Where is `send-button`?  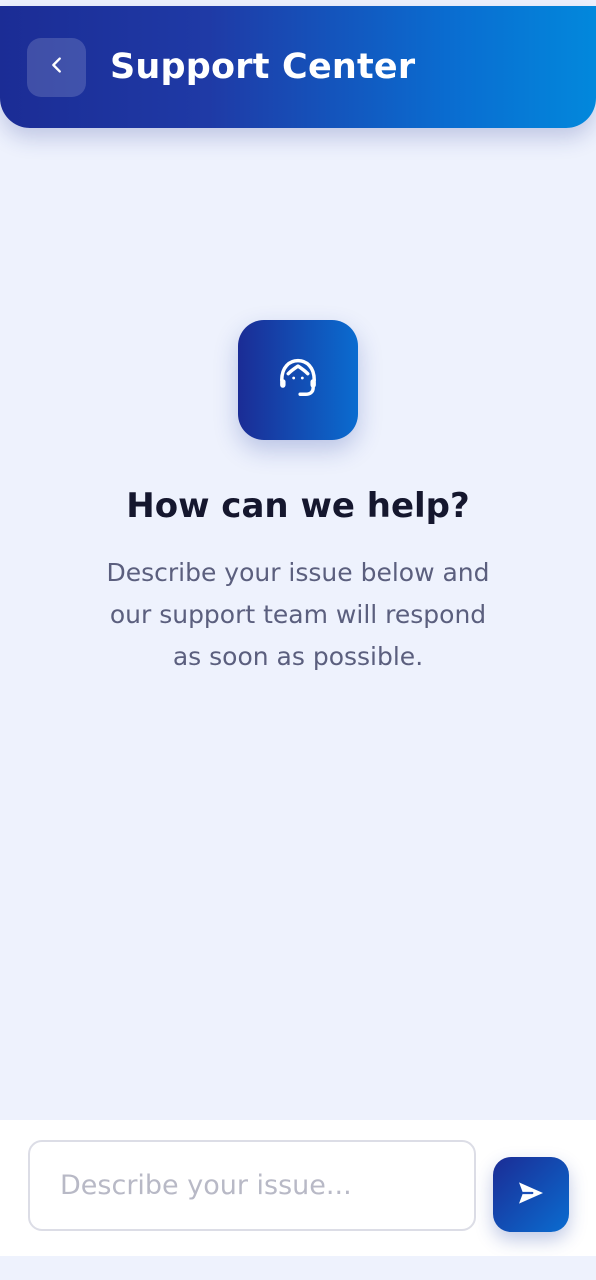
send-button is located at coordinates (531, 1194).